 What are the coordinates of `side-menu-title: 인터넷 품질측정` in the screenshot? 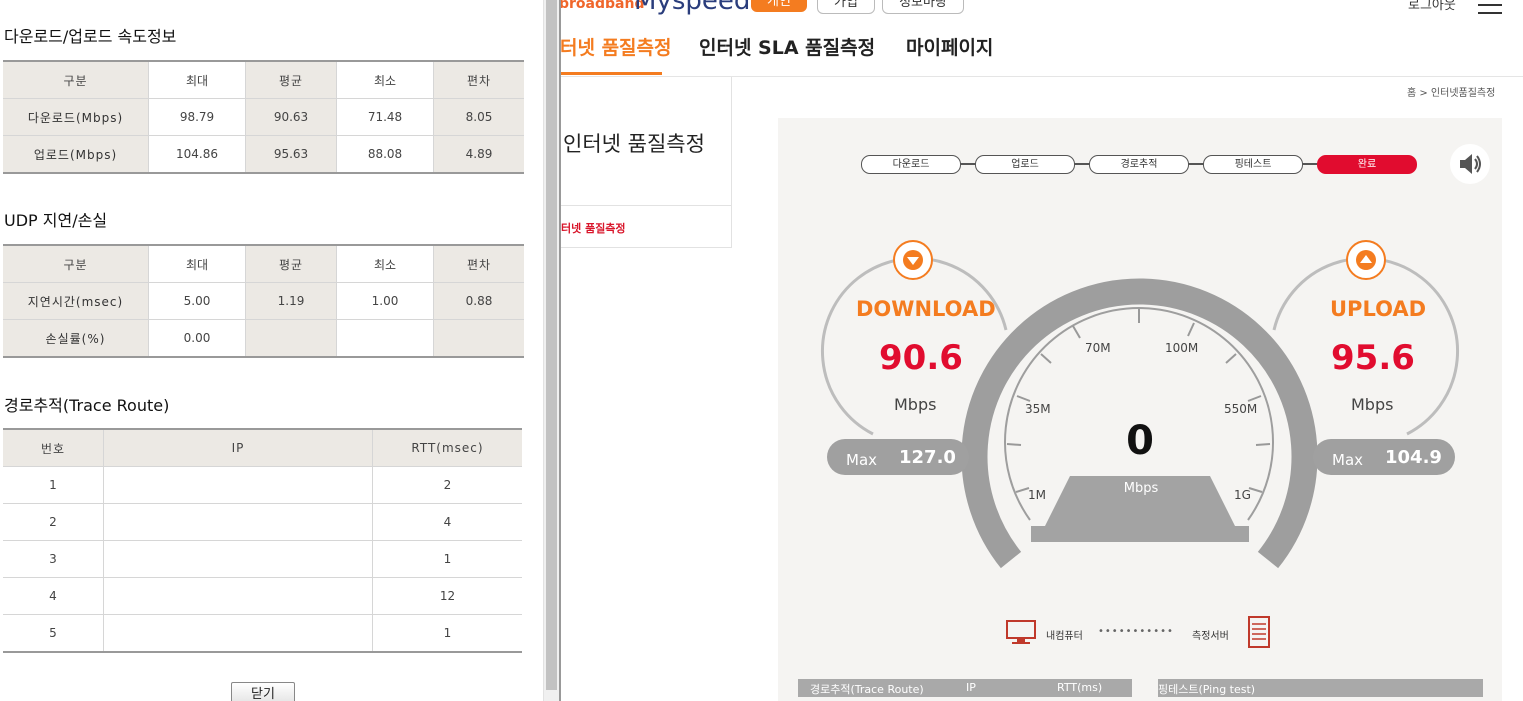 It's located at (634, 144).